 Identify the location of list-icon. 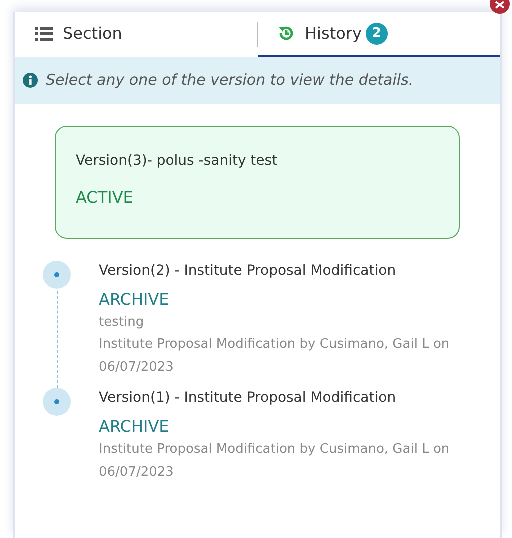
(44, 33).